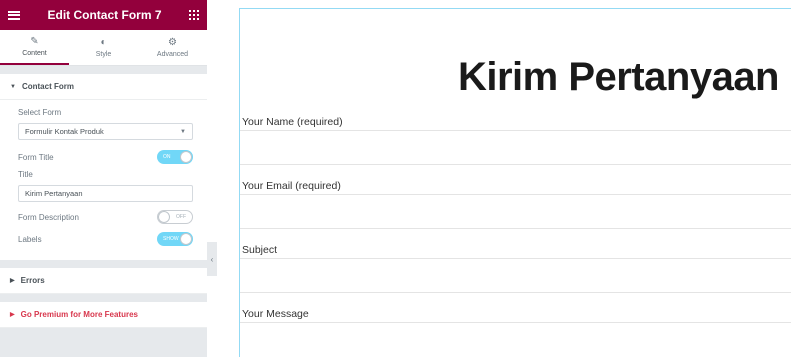 This screenshot has height=357, width=791. What do you see at coordinates (25, 174) in the screenshot?
I see `title-label: Title` at bounding box center [25, 174].